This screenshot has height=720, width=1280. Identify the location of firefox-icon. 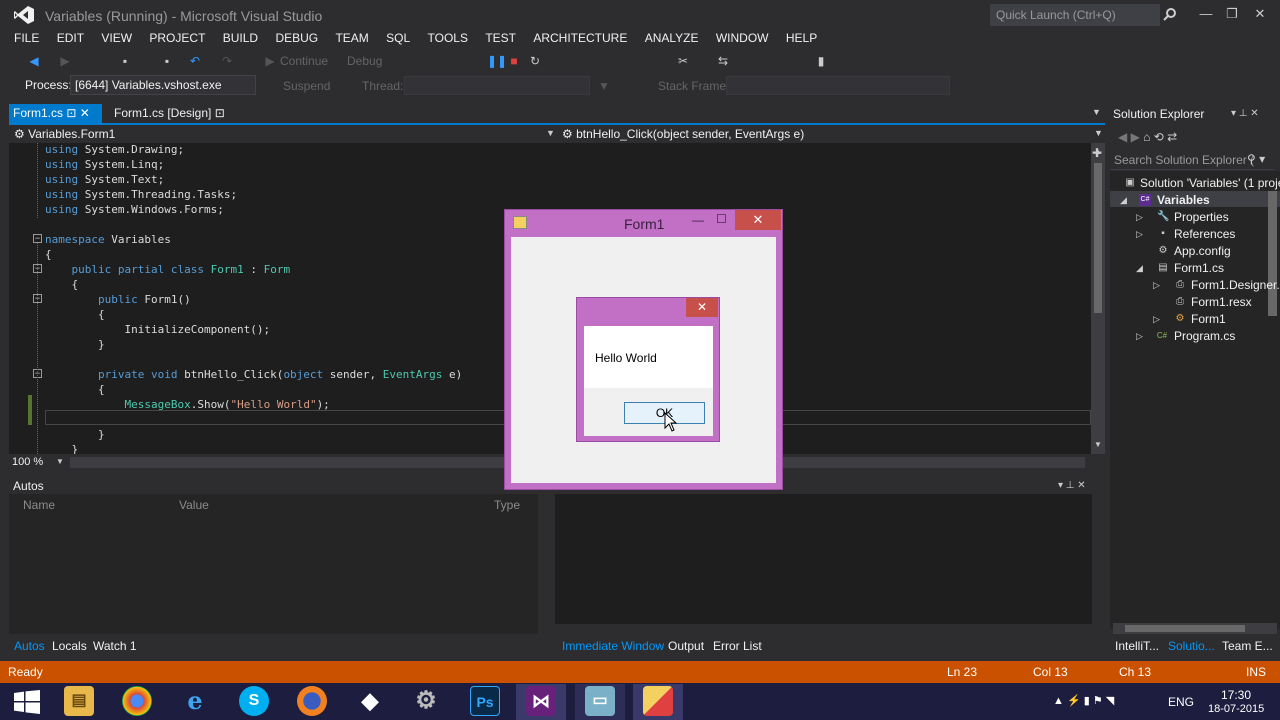
(312, 701).